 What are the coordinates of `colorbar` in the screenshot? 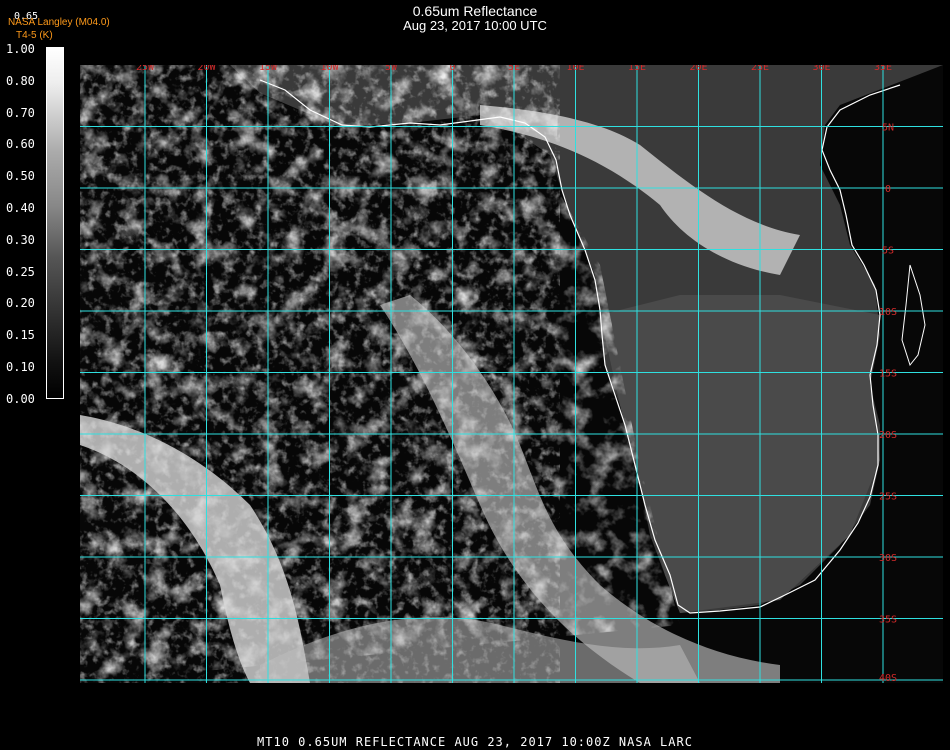 It's located at (55, 223).